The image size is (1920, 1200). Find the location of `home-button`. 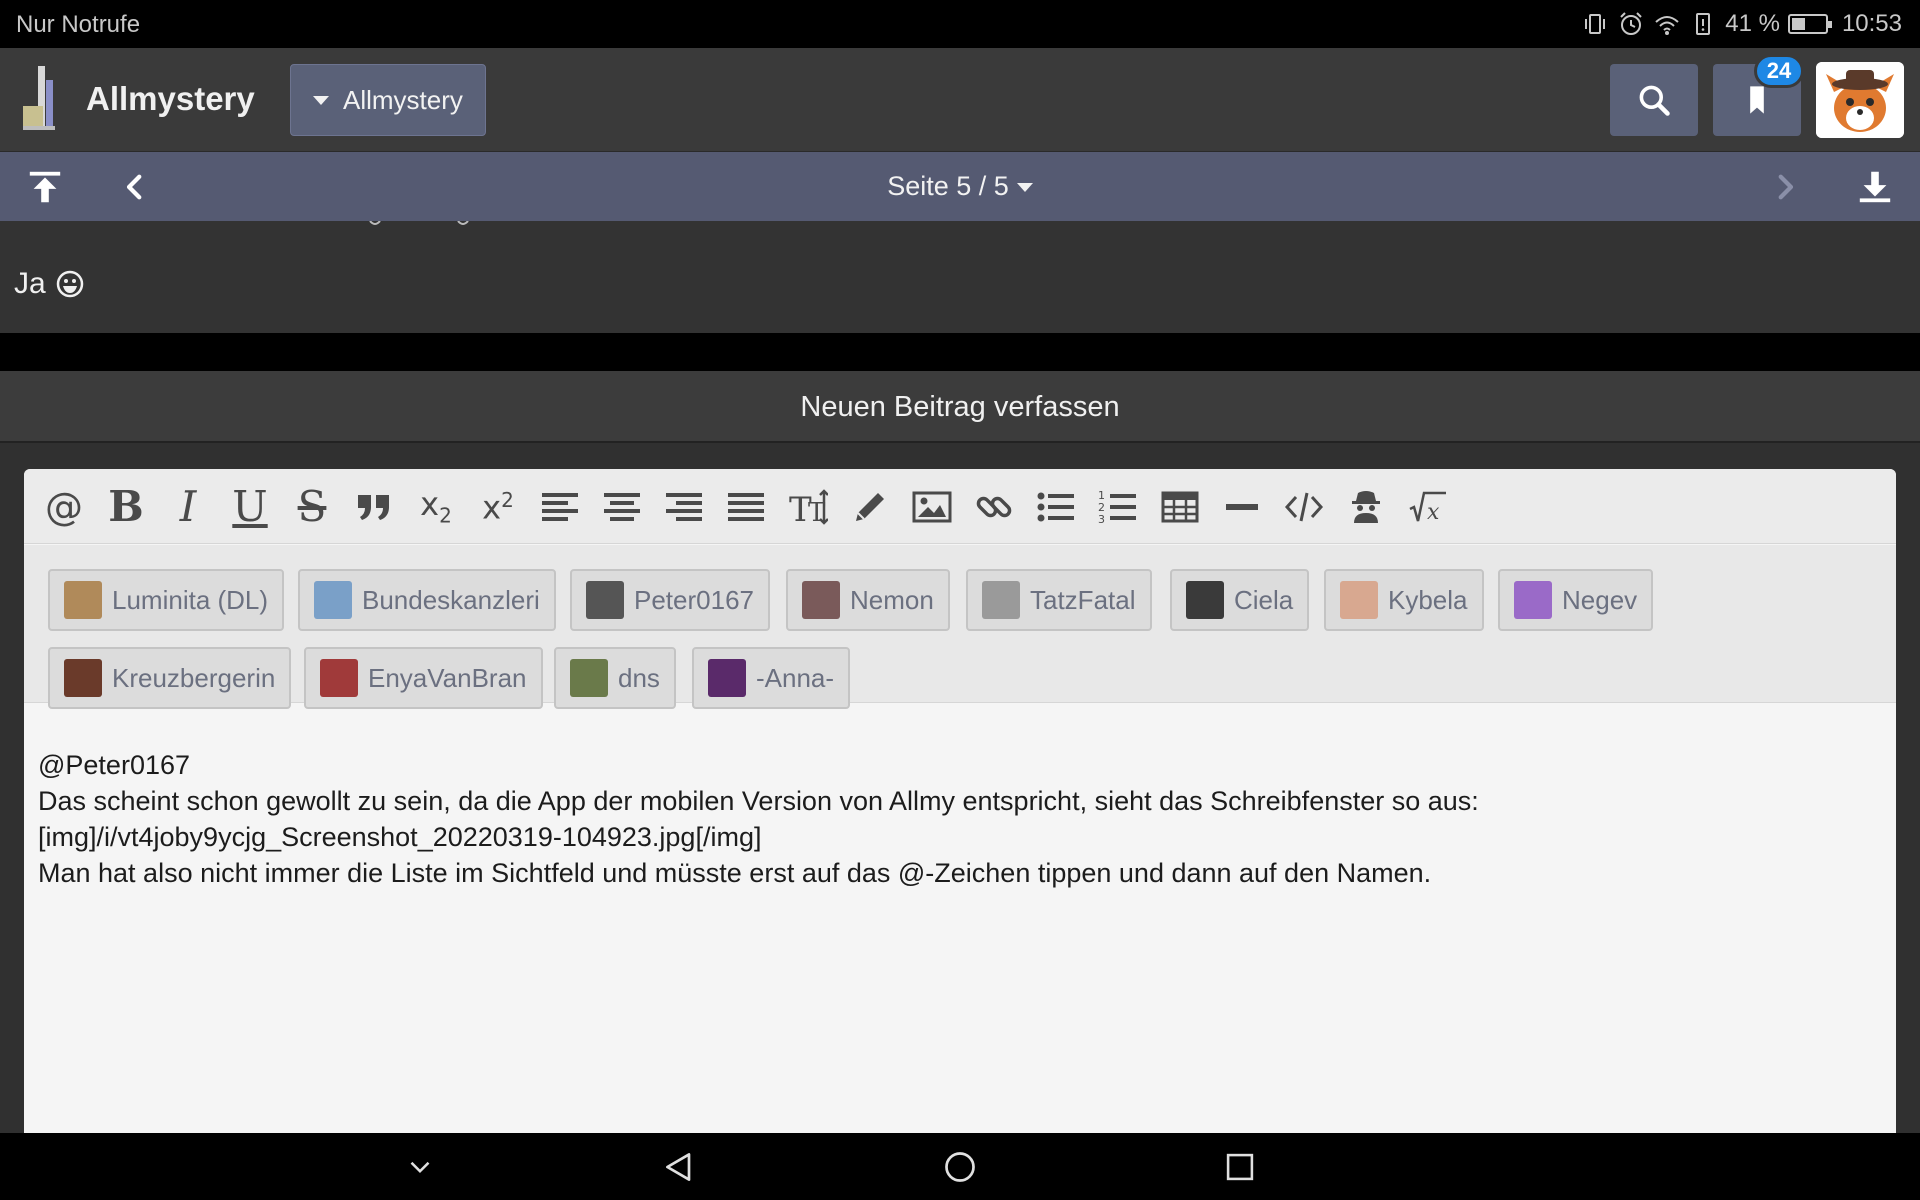

home-button is located at coordinates (960, 1167).